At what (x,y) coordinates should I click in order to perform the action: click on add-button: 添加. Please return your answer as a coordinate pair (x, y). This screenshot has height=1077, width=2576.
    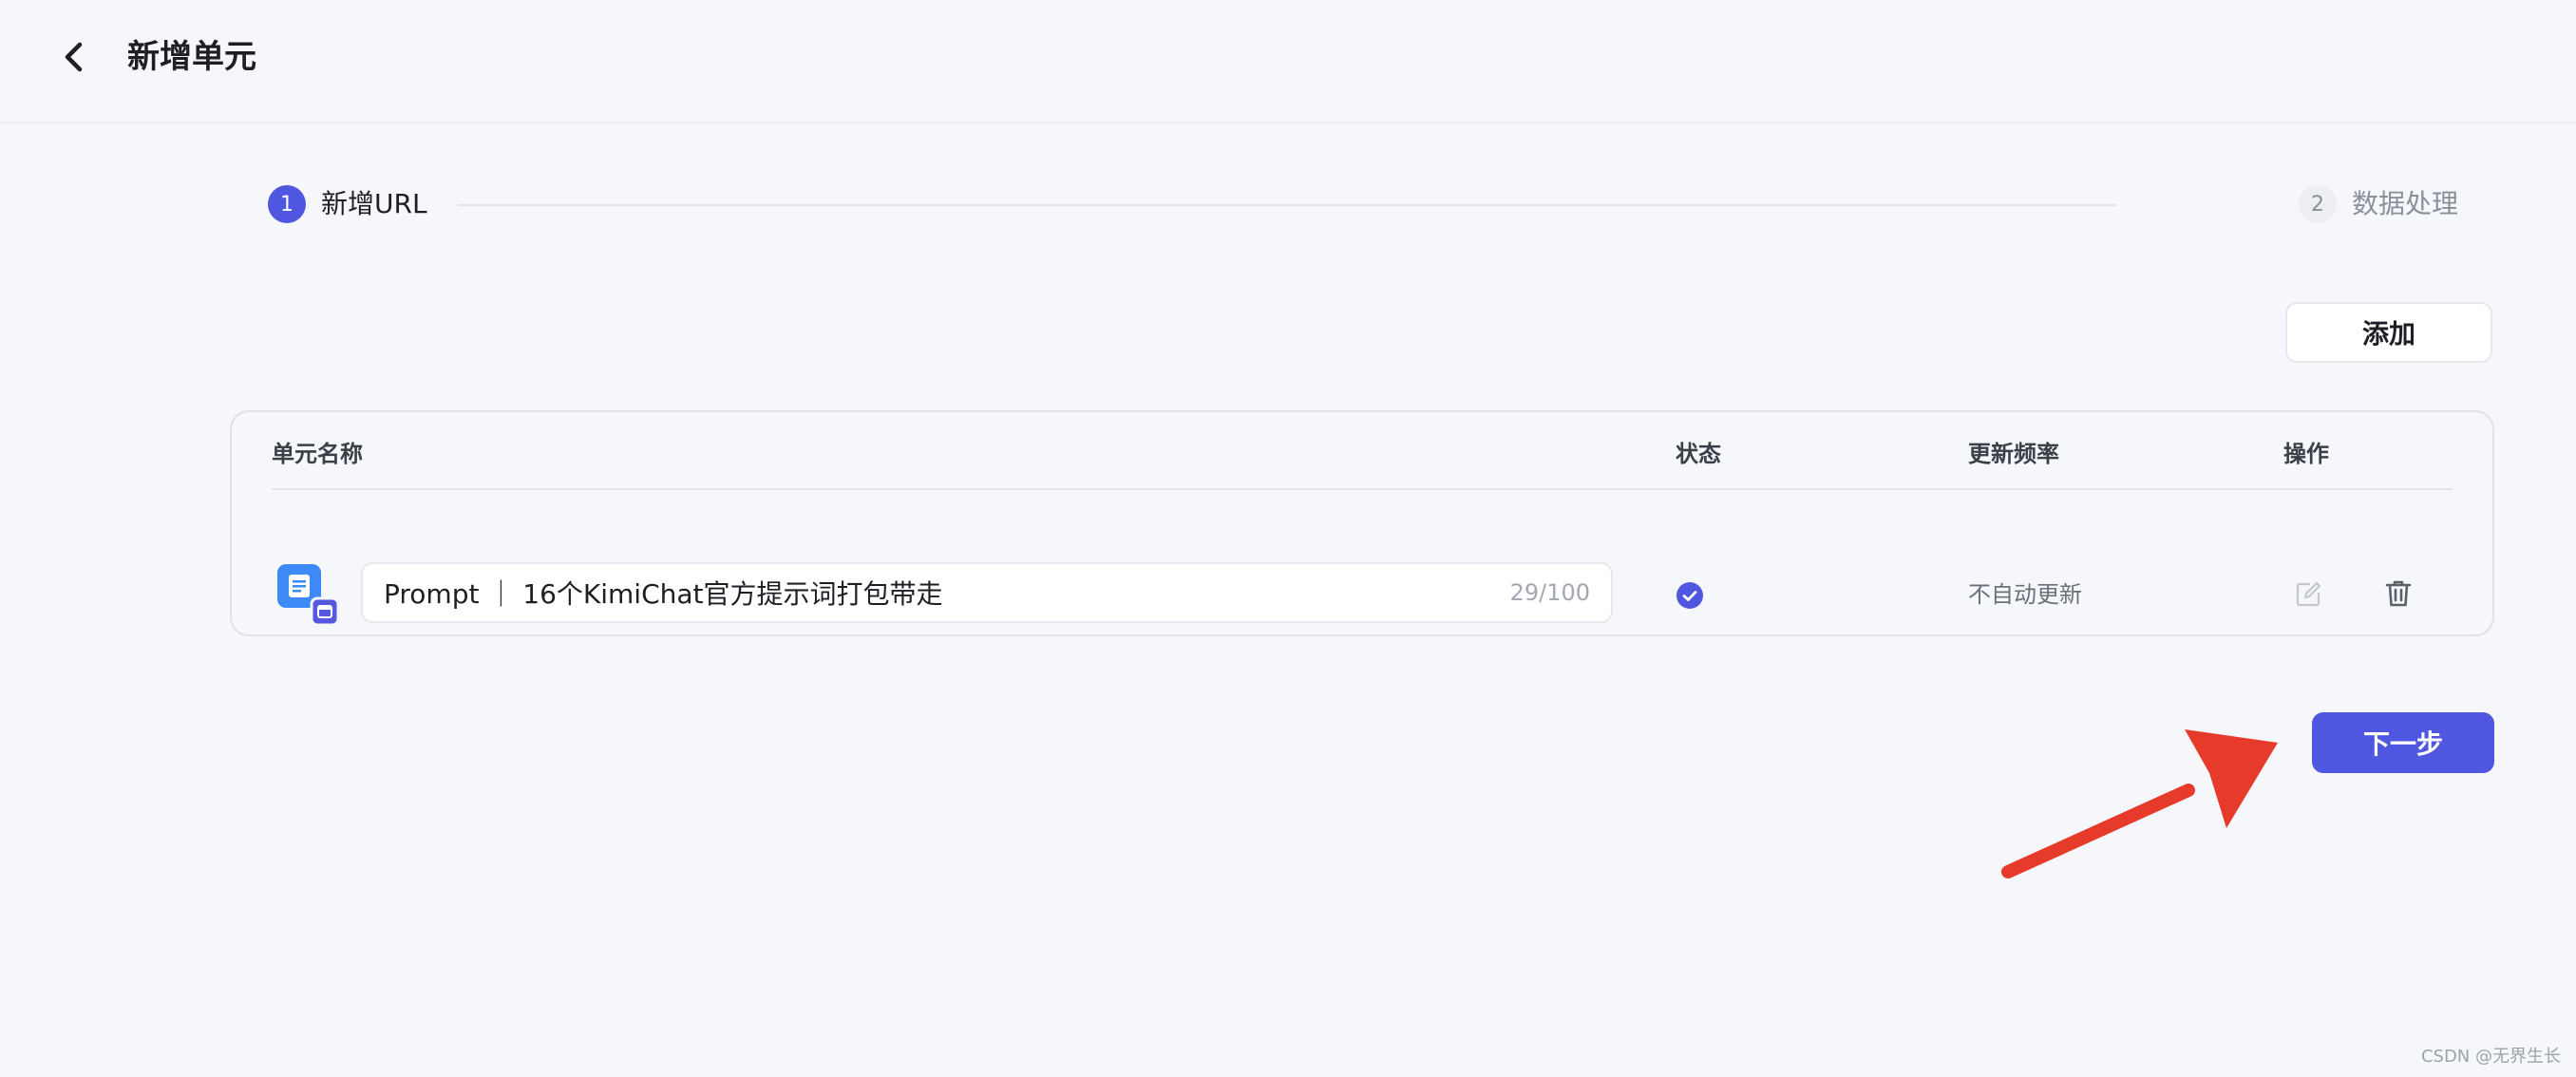
    Looking at the image, I should click on (2388, 333).